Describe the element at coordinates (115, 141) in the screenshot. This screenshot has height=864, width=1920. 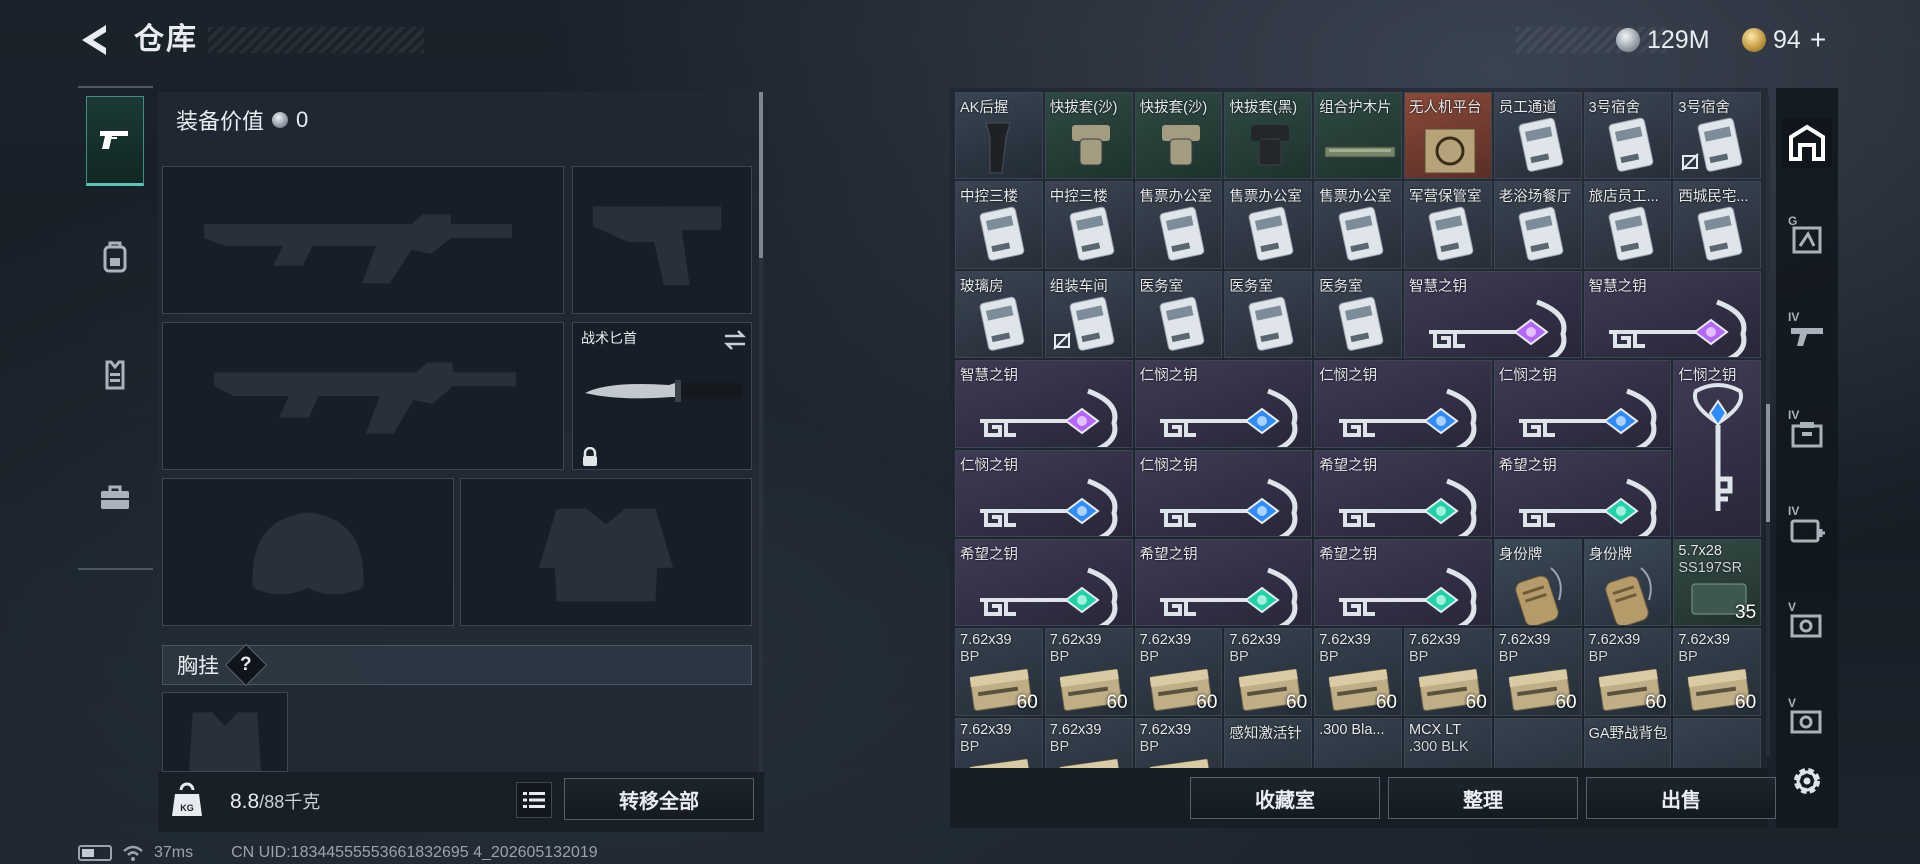
I see `tab-weapons` at that location.